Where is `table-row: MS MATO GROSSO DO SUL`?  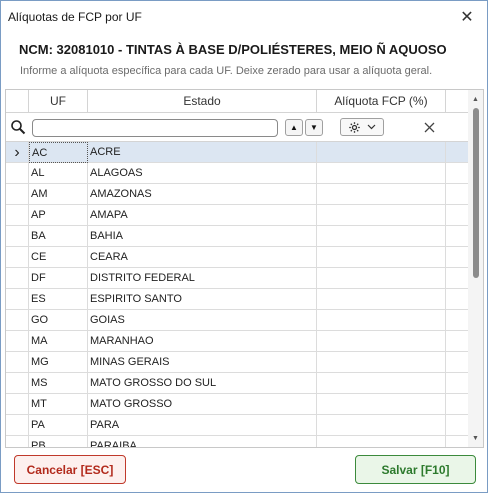 table-row: MS MATO GROSSO DO SUL is located at coordinates (244, 383).